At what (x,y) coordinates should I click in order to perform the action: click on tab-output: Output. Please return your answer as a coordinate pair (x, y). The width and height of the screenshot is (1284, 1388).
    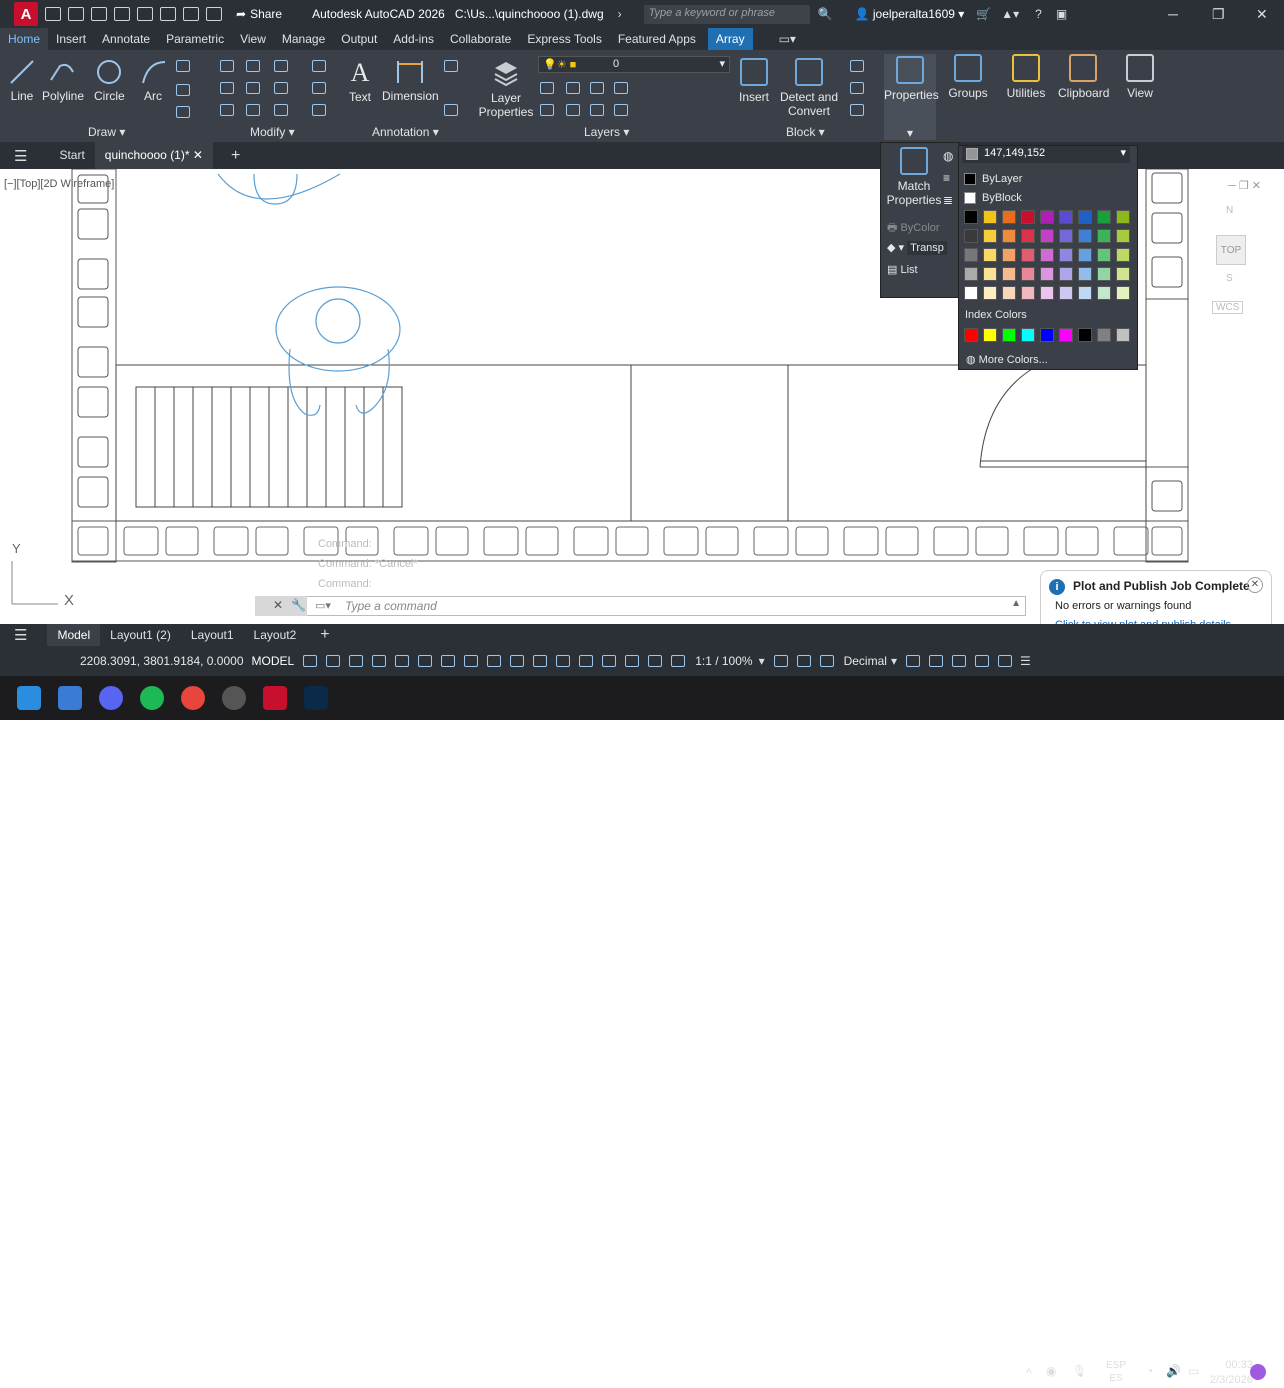
    Looking at the image, I should click on (359, 39).